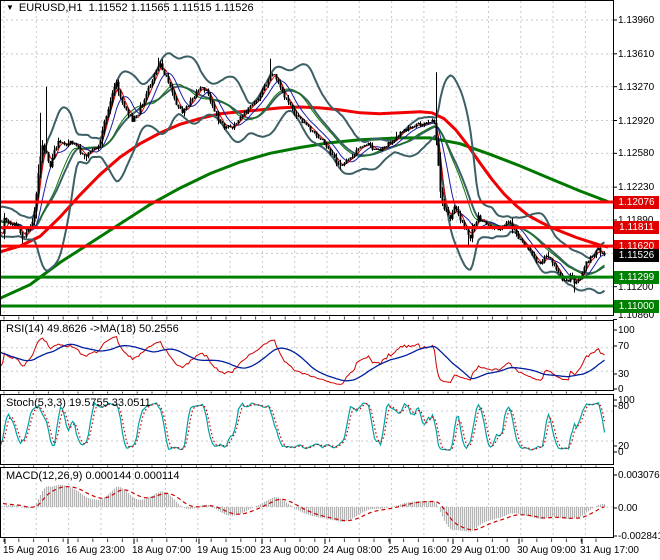  What do you see at coordinates (304, 508) in the screenshot?
I see `macd-histogram` at bounding box center [304, 508].